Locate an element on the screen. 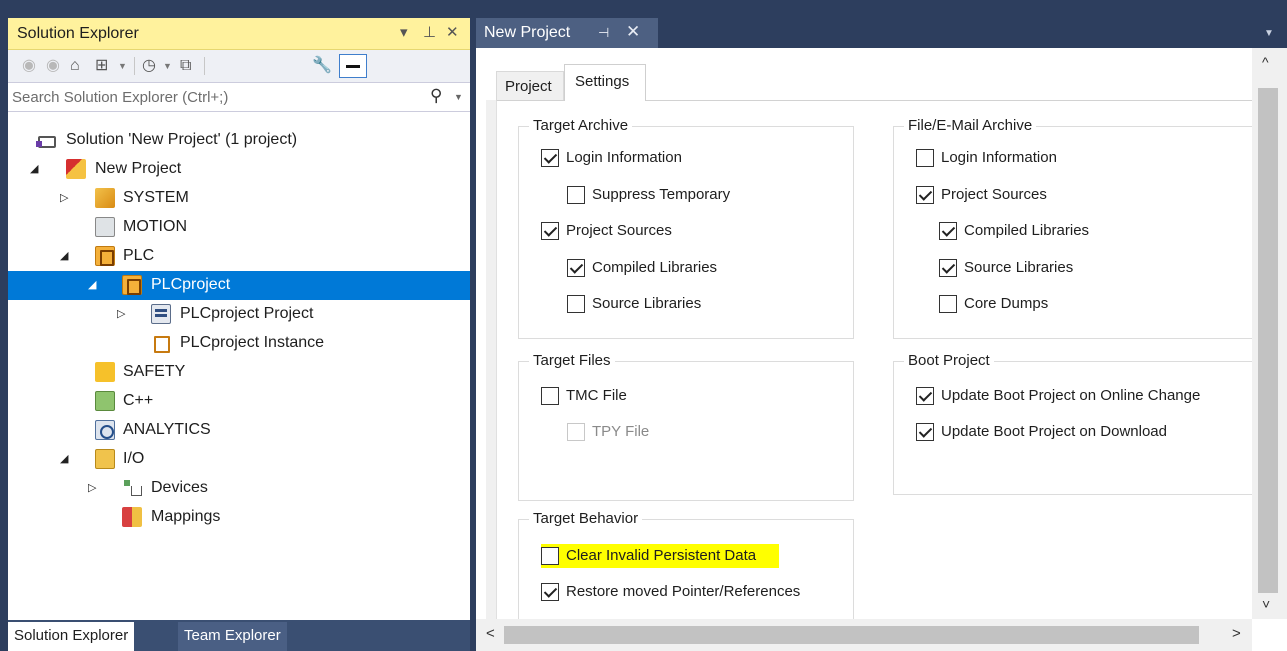  tree-item-cpp: C++ is located at coordinates (239, 401).